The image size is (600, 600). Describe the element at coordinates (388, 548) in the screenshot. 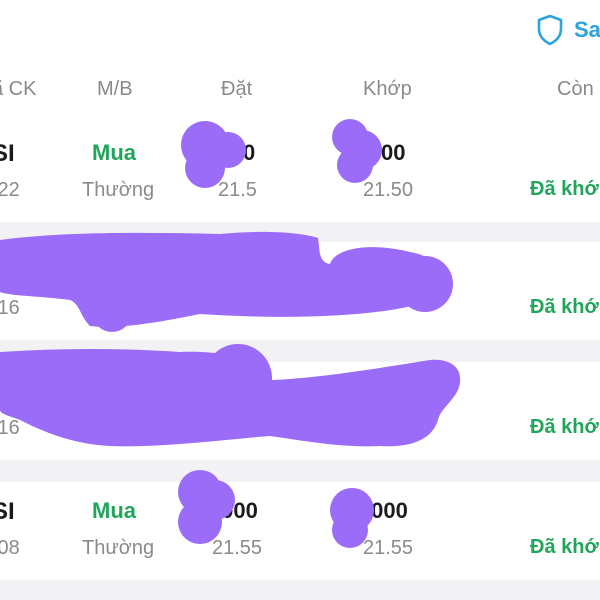

I see `matched-price: 21.55` at that location.